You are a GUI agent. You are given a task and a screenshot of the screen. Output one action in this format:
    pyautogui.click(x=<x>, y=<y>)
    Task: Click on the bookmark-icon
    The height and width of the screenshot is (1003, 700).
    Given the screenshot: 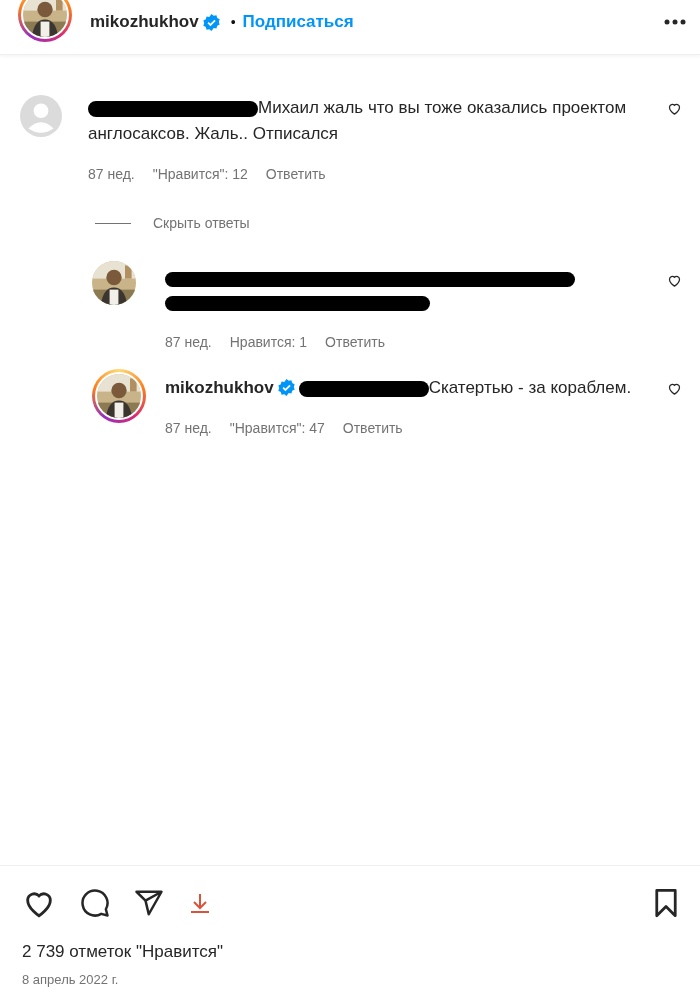 What is the action you would take?
    pyautogui.click(x=666, y=903)
    